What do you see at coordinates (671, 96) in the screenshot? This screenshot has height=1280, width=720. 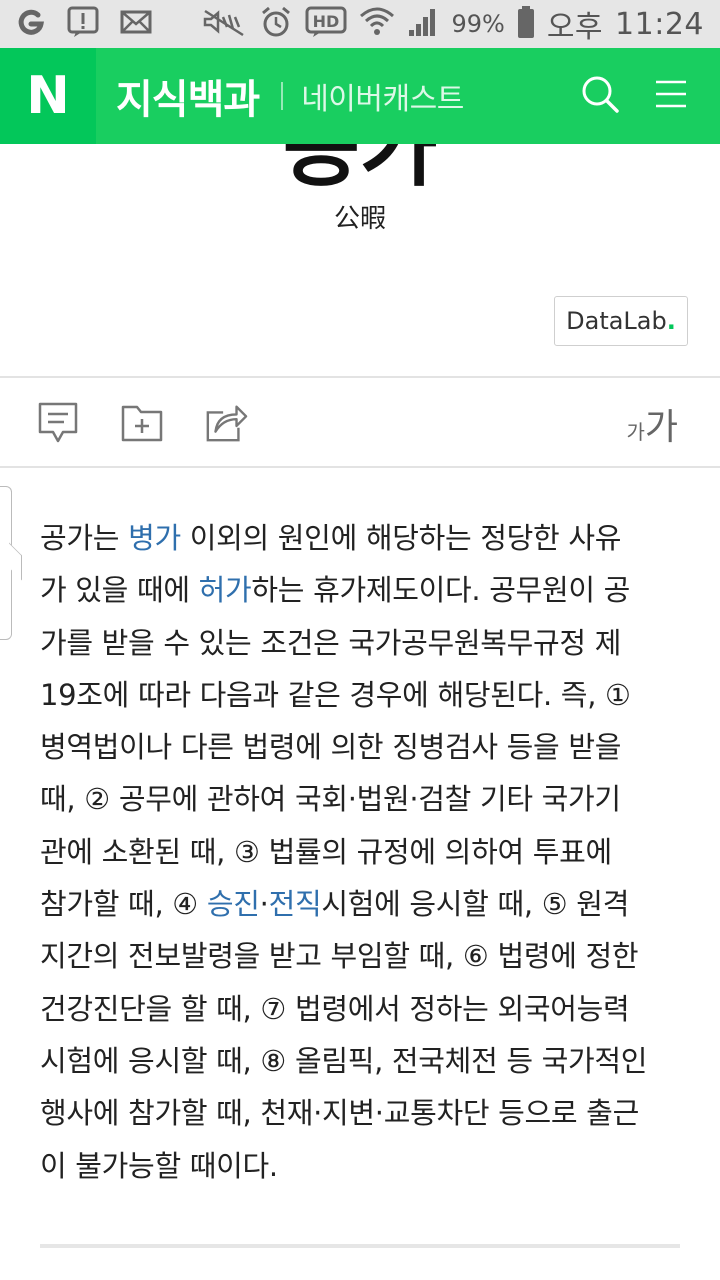 I see `menu-icon` at bounding box center [671, 96].